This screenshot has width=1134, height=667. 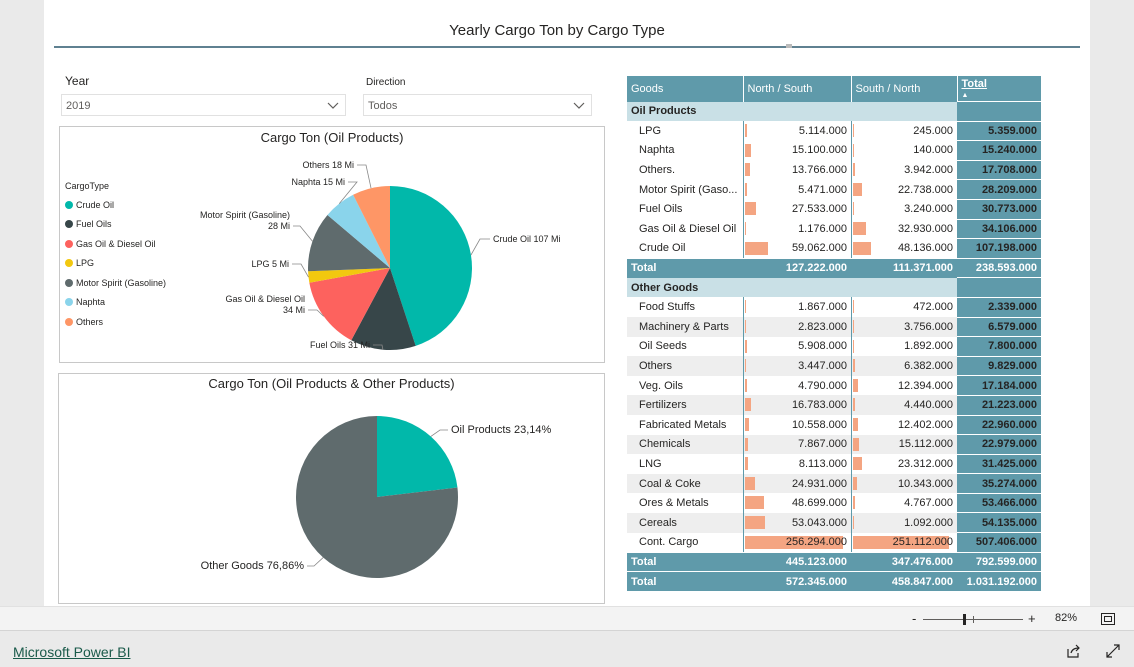 What do you see at coordinates (567, 47) in the screenshot?
I see `title-divider` at bounding box center [567, 47].